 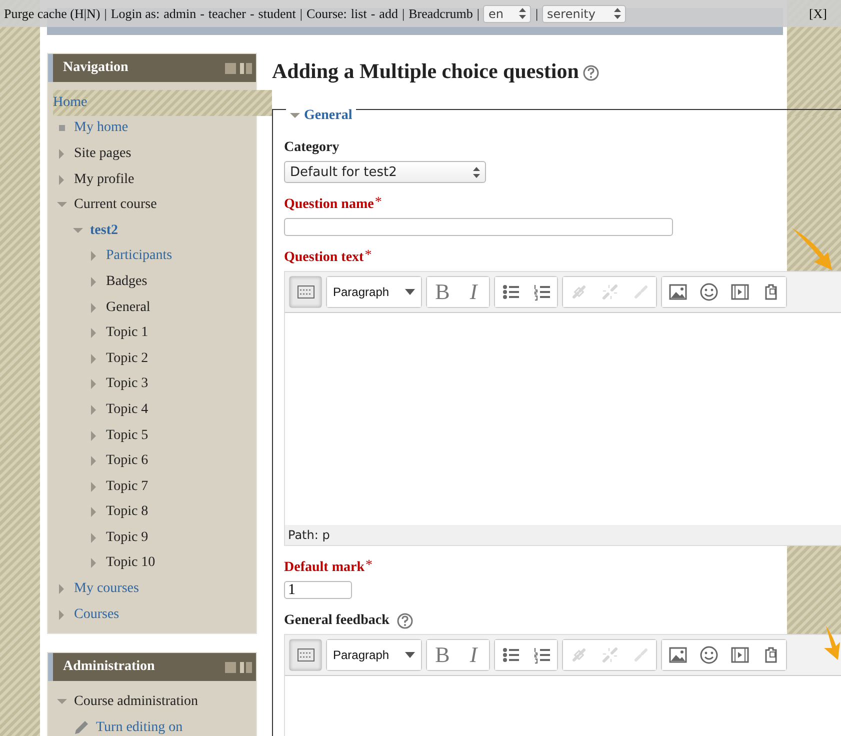 I want to click on nav-link: Site pages, so click(x=103, y=154).